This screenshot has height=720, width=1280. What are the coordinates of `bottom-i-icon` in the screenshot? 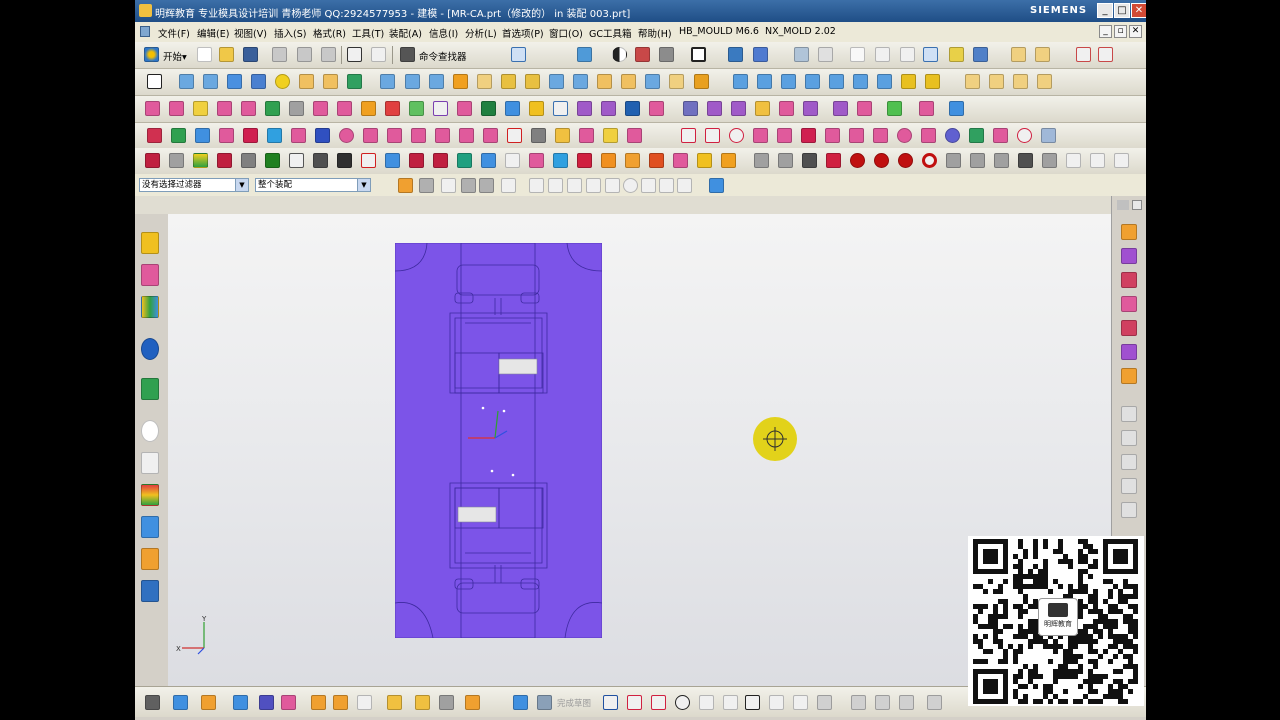 It's located at (364, 702).